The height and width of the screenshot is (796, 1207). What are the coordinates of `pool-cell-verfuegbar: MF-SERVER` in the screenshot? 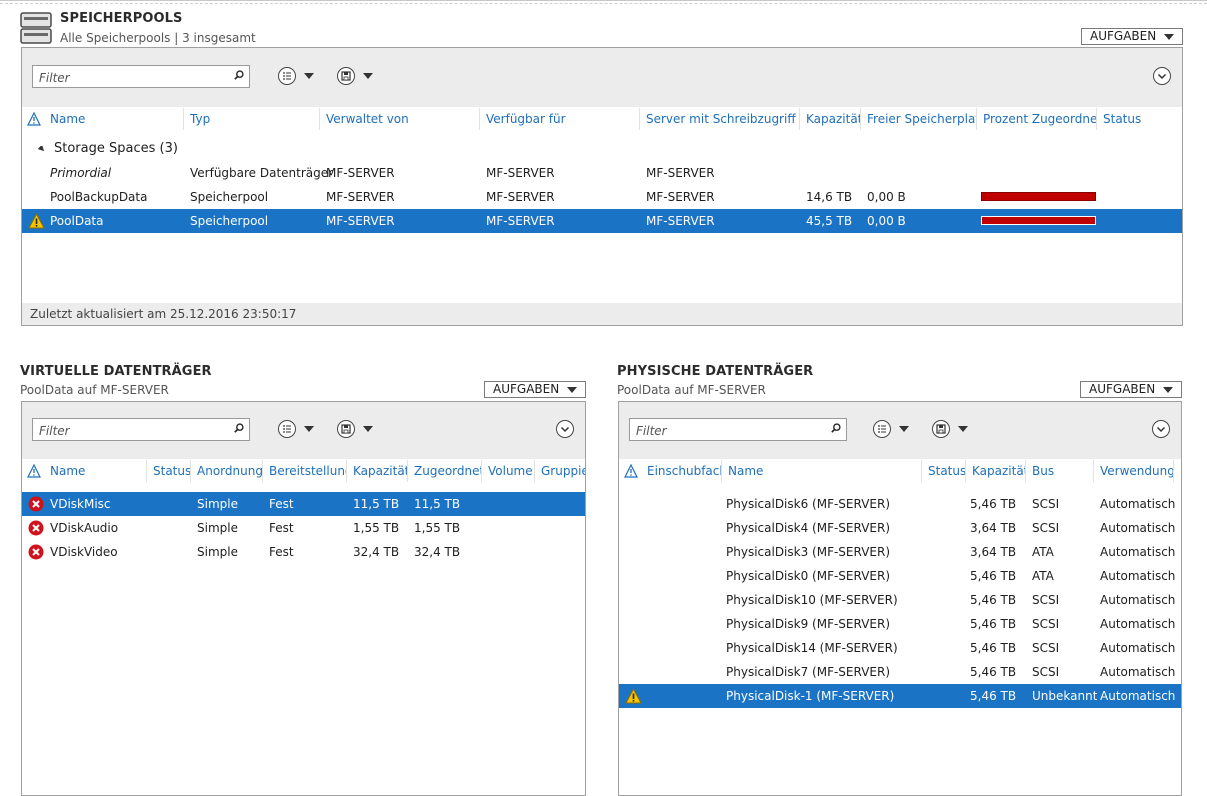 It's located at (520, 221).